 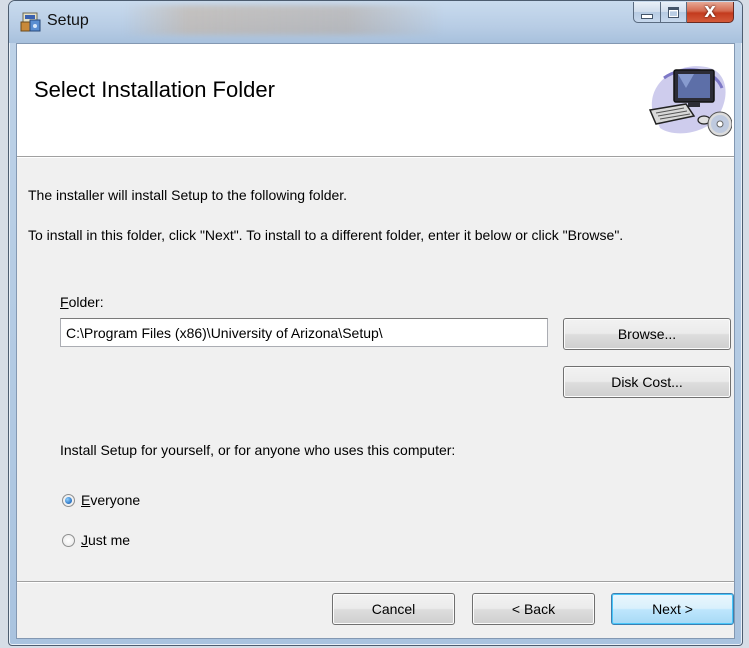 I want to click on radio-just-me-label-rest: ust me, so click(x=109, y=540).